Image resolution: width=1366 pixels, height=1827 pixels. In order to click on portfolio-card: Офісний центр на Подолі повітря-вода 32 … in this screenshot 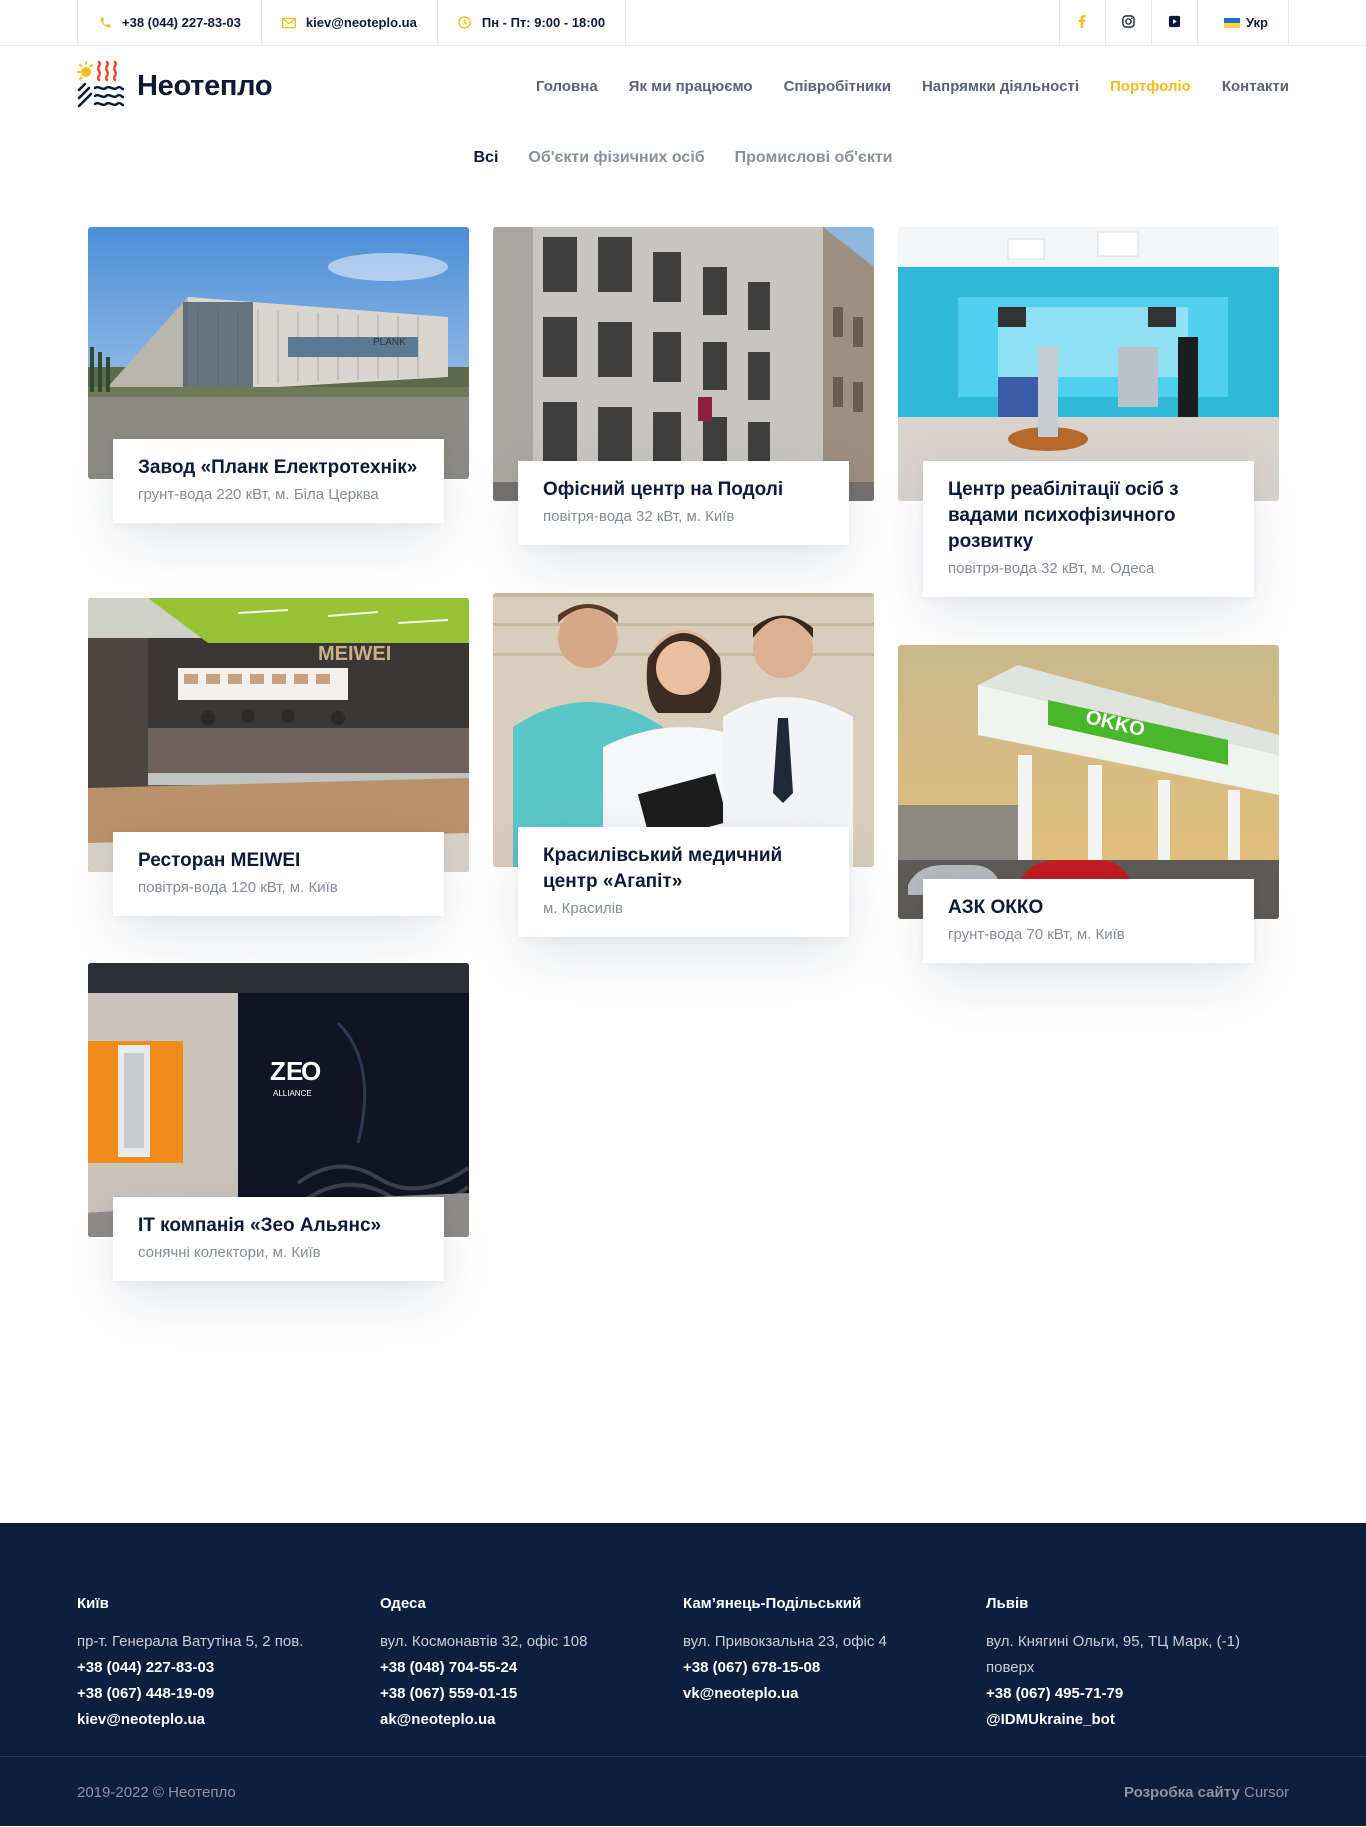, I will do `click(683, 386)`.